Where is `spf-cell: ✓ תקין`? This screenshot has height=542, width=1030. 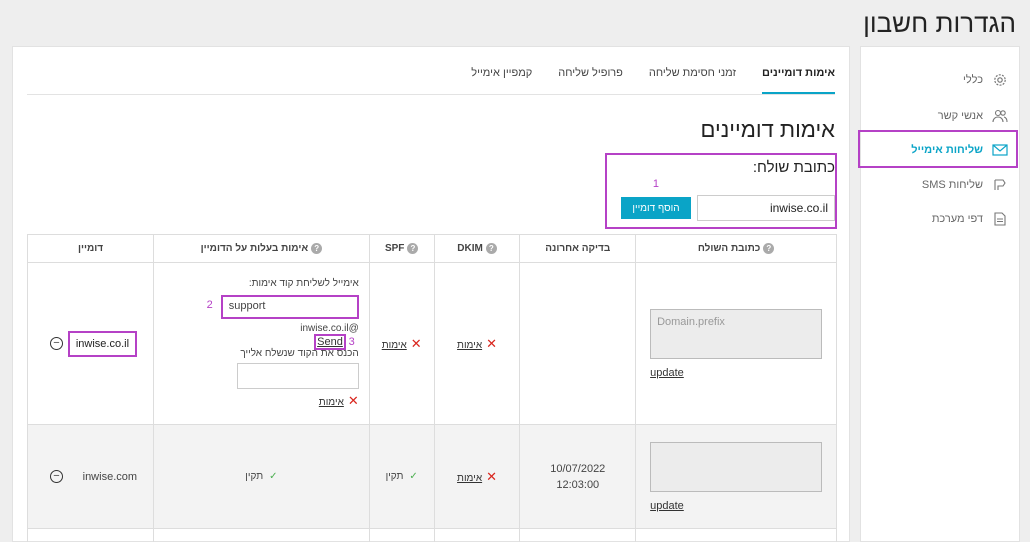
spf-cell: ✓ תקין is located at coordinates (401, 476).